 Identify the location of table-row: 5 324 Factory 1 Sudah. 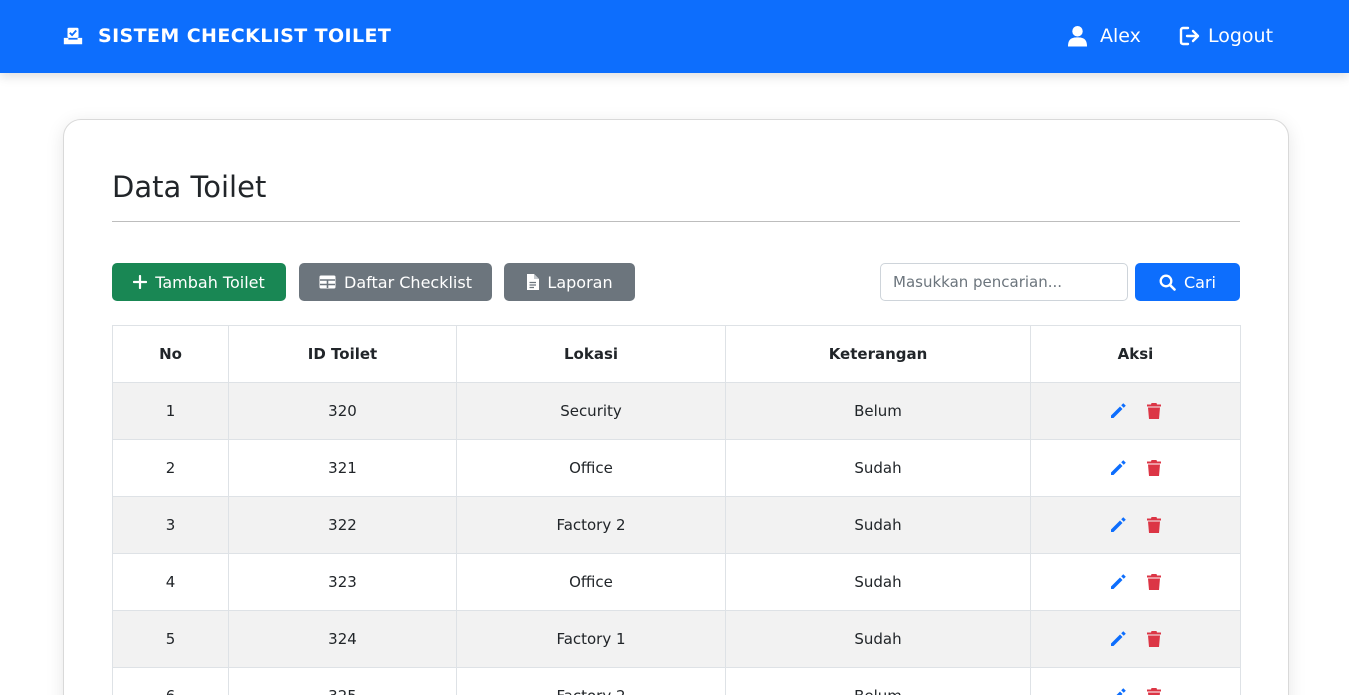
(676, 639).